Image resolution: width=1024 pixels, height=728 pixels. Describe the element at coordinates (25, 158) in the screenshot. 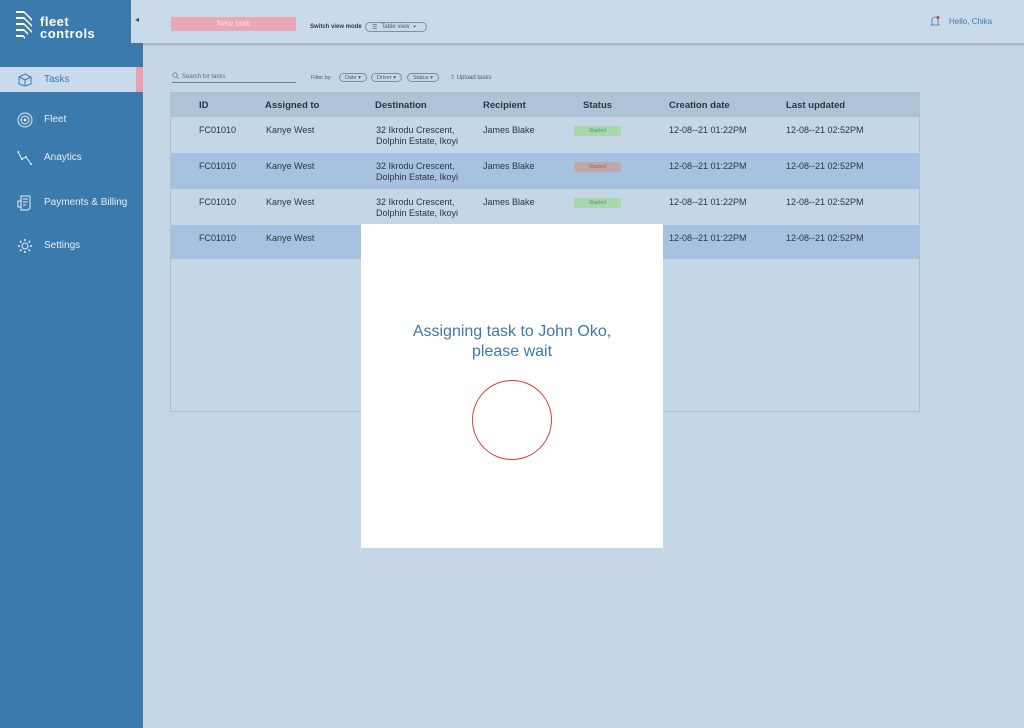

I see `graph-icon` at that location.